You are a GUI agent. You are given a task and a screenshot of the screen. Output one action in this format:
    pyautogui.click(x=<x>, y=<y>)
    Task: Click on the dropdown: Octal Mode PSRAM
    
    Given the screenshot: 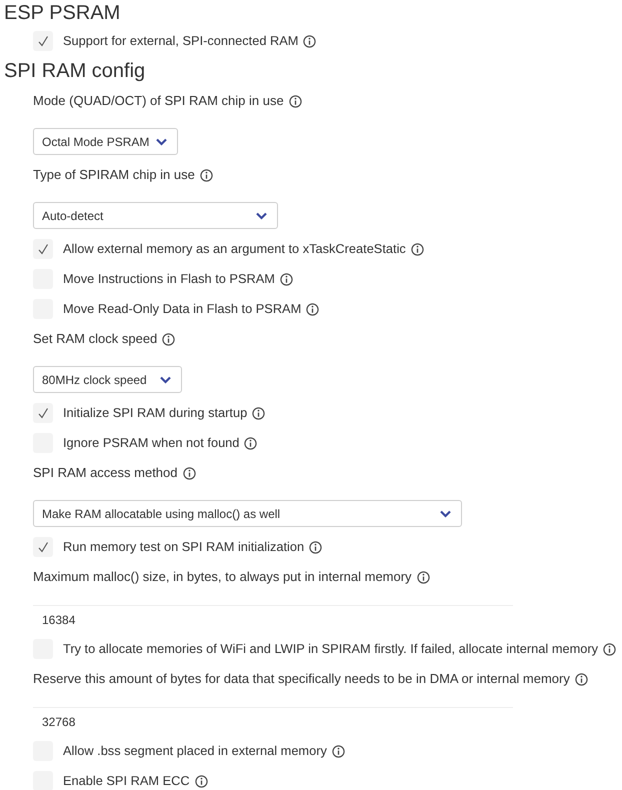 What is the action you would take?
    pyautogui.click(x=105, y=141)
    